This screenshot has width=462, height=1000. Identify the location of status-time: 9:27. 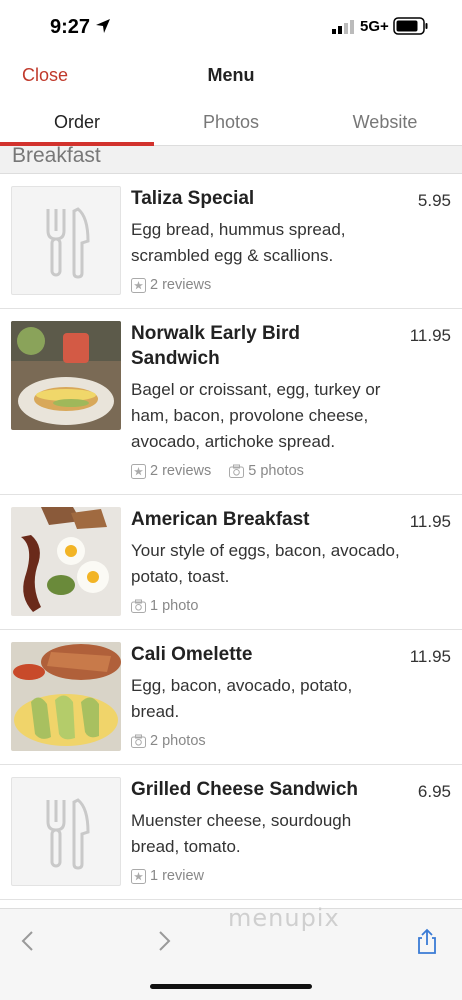
(70, 27).